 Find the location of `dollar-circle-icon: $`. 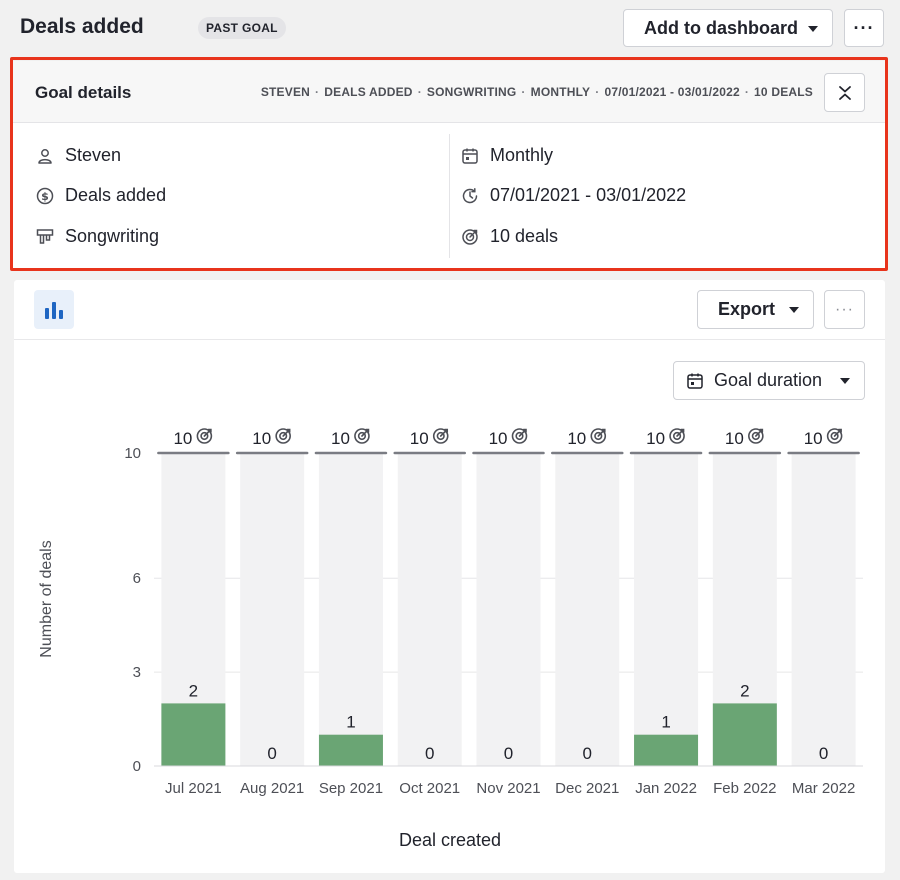

dollar-circle-icon: $ is located at coordinates (45, 196).